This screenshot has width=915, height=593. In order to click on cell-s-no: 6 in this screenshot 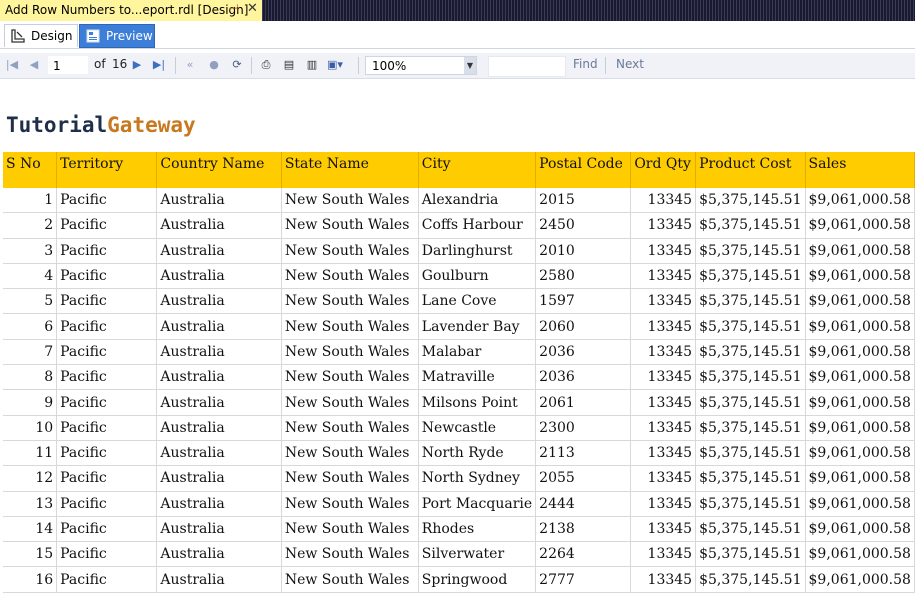, I will do `click(30, 326)`.